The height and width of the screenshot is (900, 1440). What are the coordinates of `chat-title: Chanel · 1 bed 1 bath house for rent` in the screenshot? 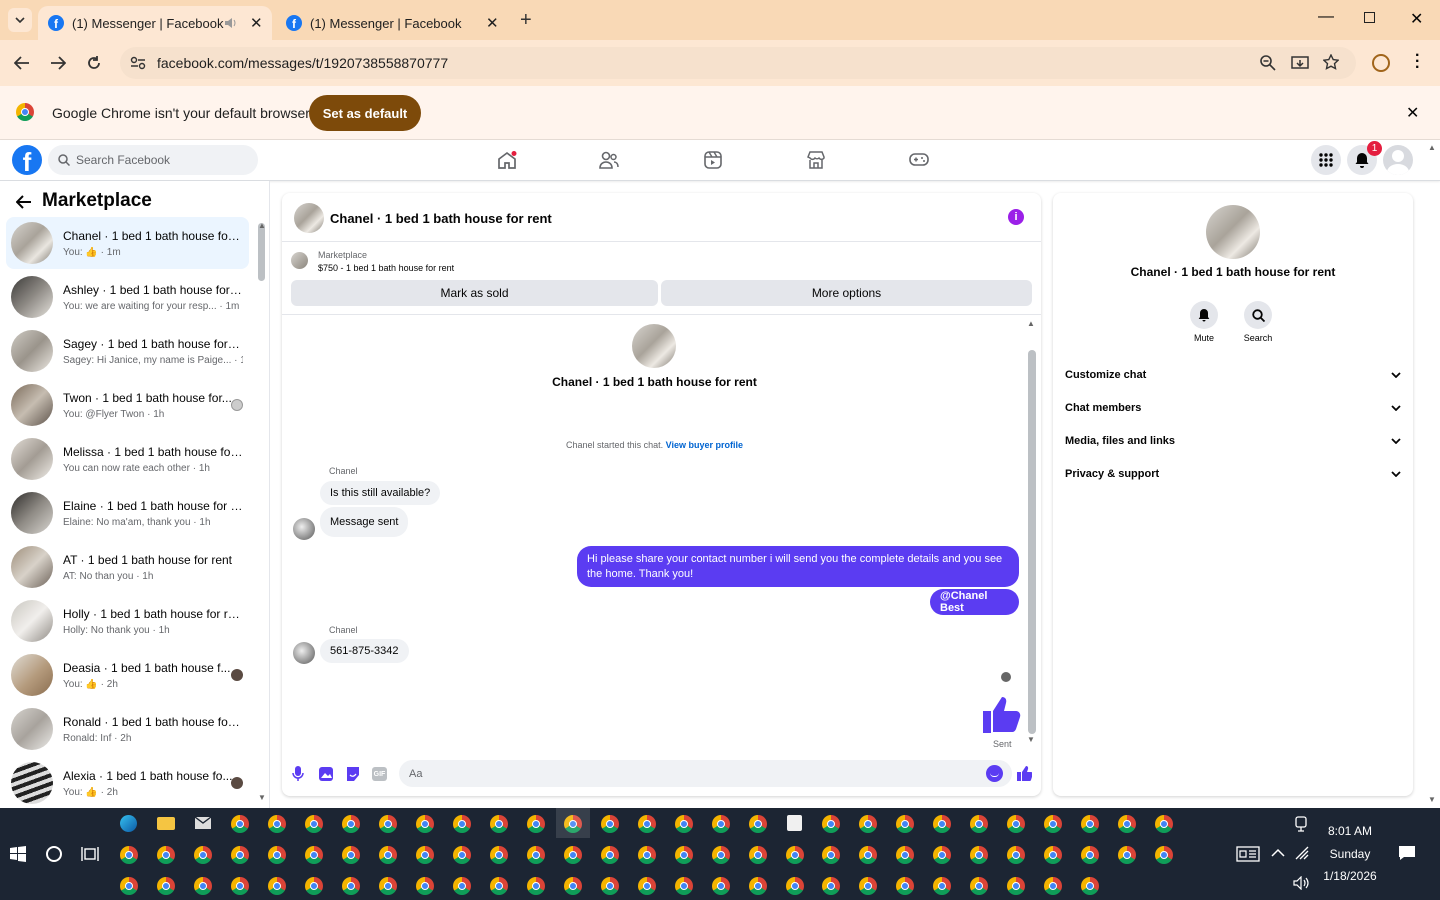 It's located at (441, 218).